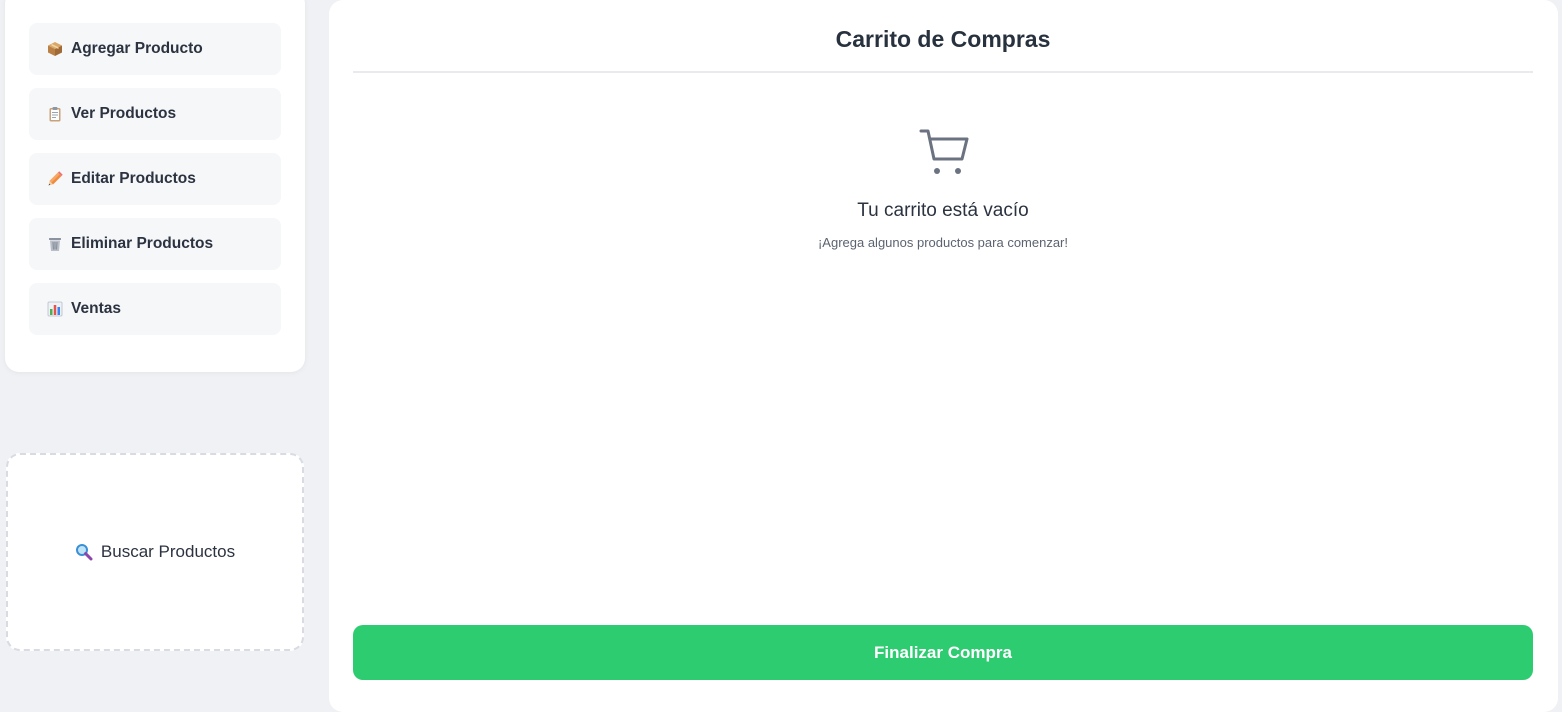 The height and width of the screenshot is (712, 1562). Describe the element at coordinates (123, 114) in the screenshot. I see `sidebar-item-label: Ver Productos` at that location.